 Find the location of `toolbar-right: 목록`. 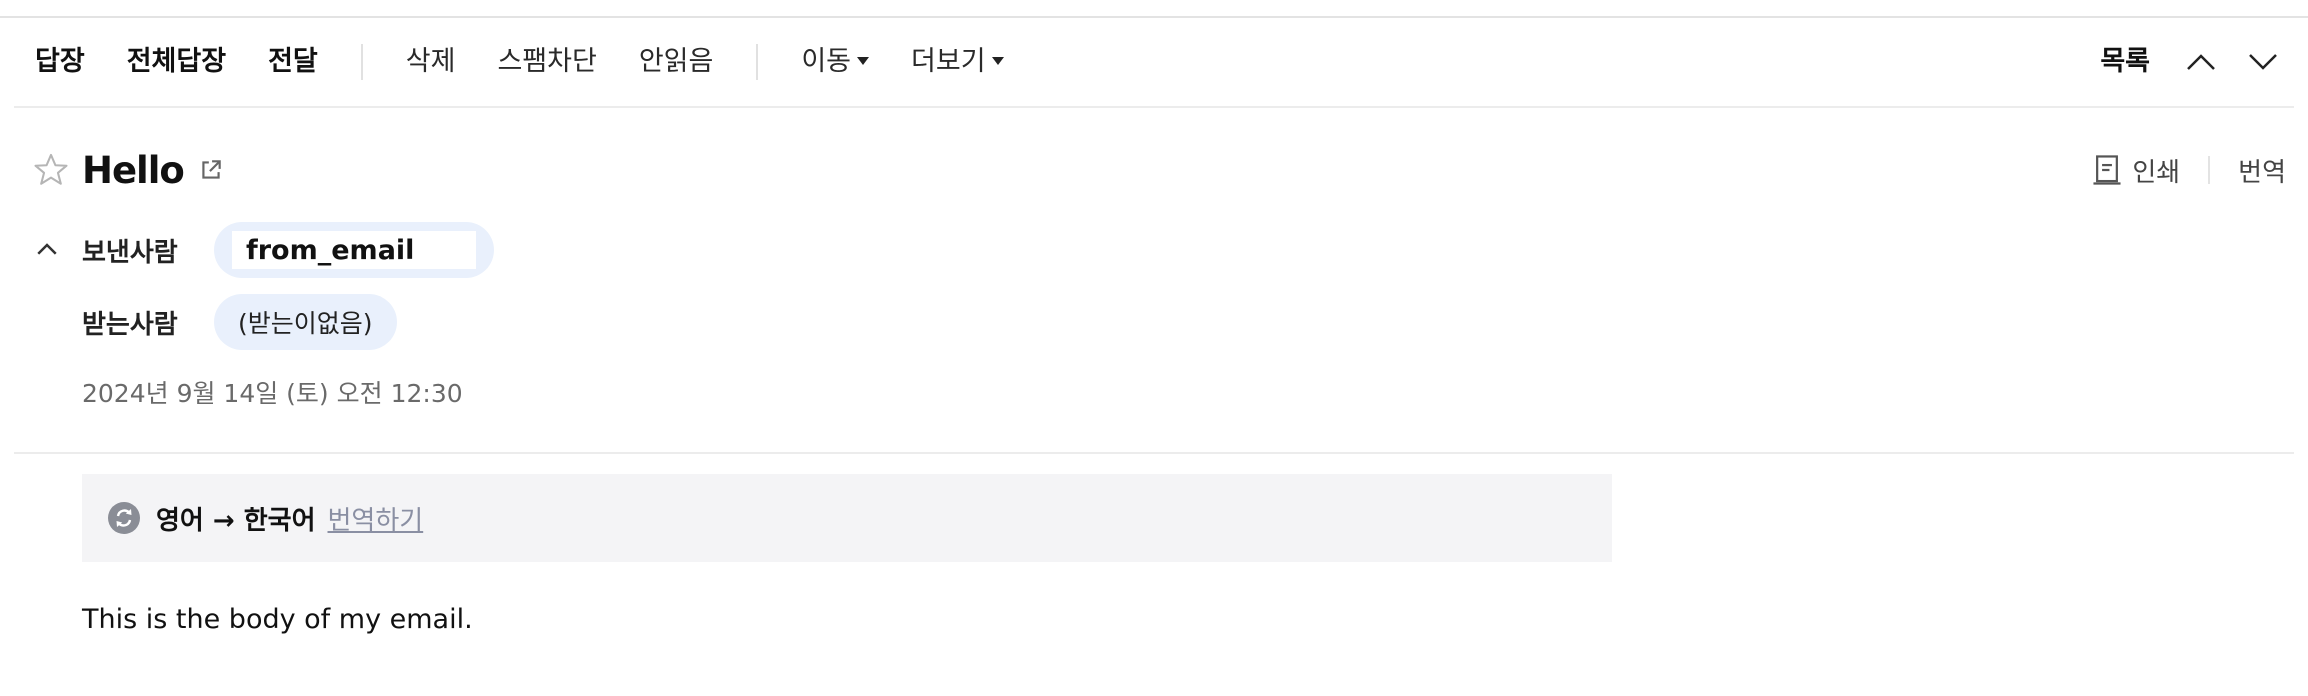

toolbar-right: 목록 is located at coordinates (2197, 62).